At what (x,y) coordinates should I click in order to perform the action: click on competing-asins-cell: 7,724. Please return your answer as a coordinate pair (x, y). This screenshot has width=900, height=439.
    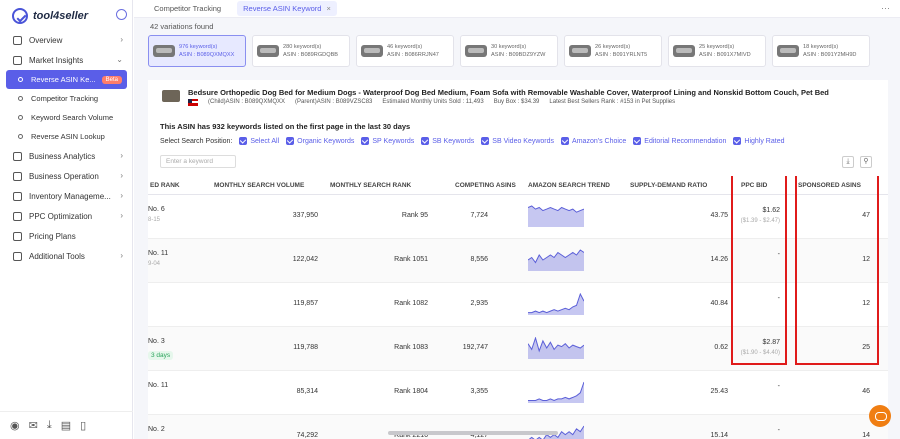
    Looking at the image, I should click on (479, 215).